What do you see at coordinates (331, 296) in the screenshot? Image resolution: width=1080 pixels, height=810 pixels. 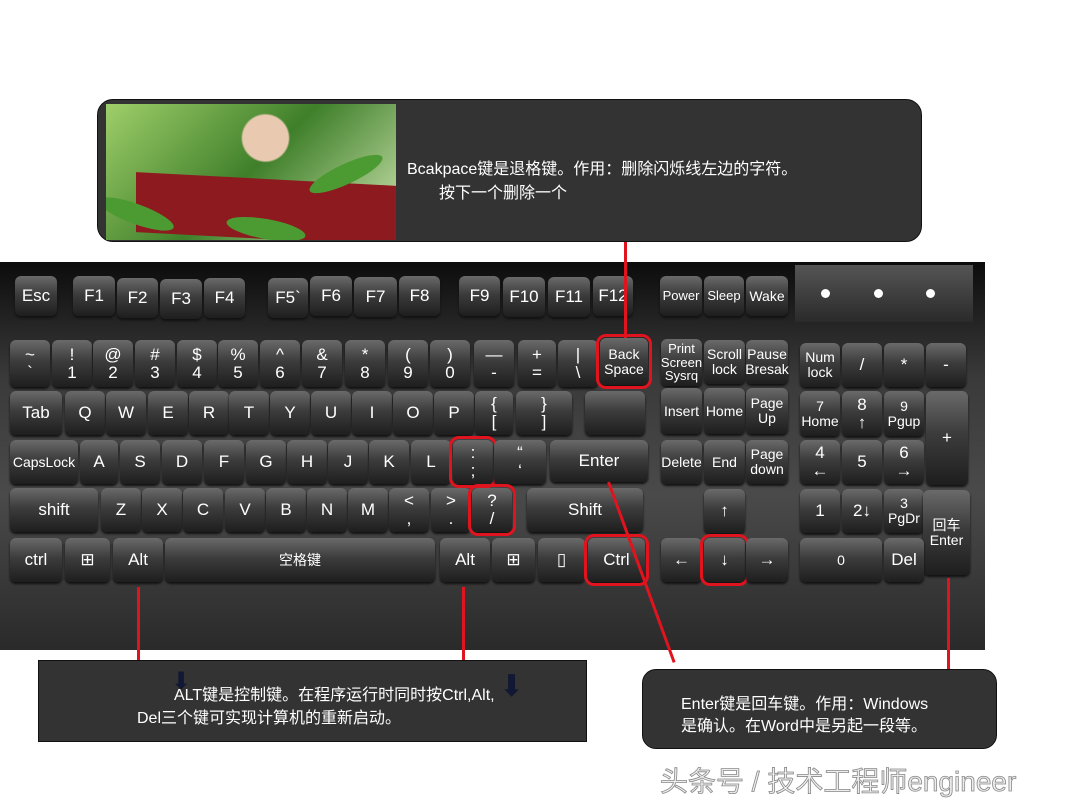 I see `key-f6: F6` at bounding box center [331, 296].